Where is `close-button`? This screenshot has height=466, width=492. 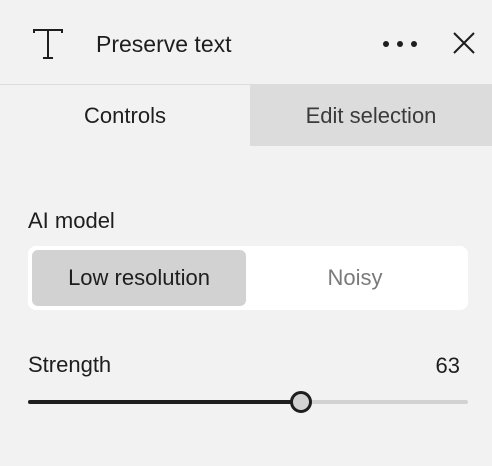 close-button is located at coordinates (464, 43).